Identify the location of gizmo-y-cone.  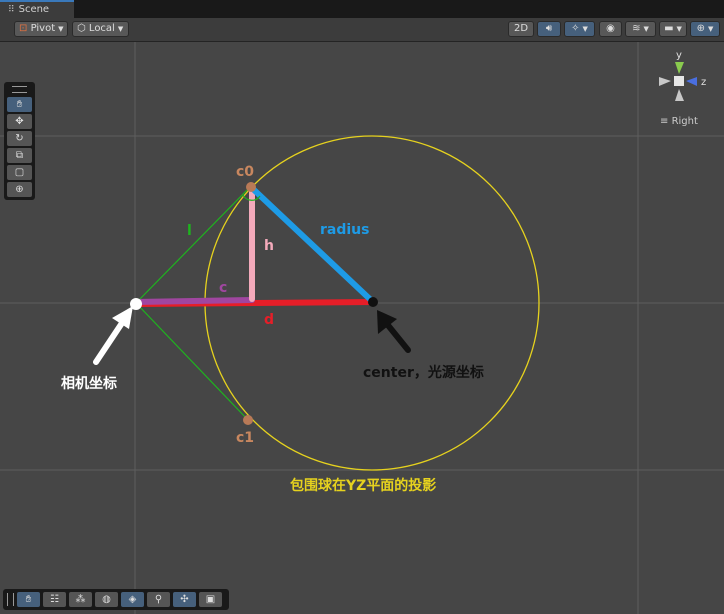
(679, 68).